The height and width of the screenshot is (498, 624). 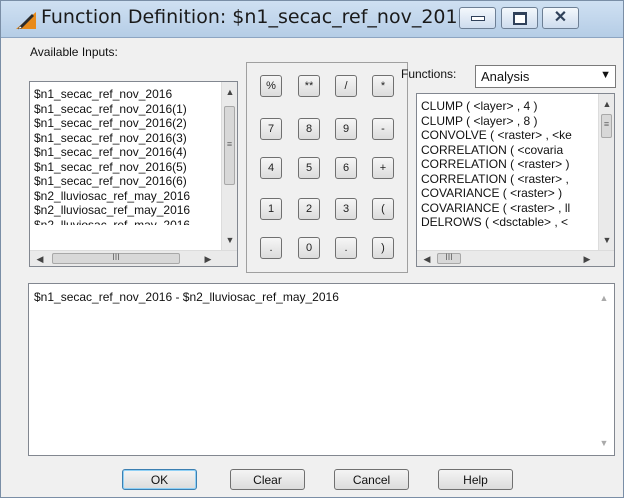 I want to click on key-close-paren: ), so click(x=383, y=248).